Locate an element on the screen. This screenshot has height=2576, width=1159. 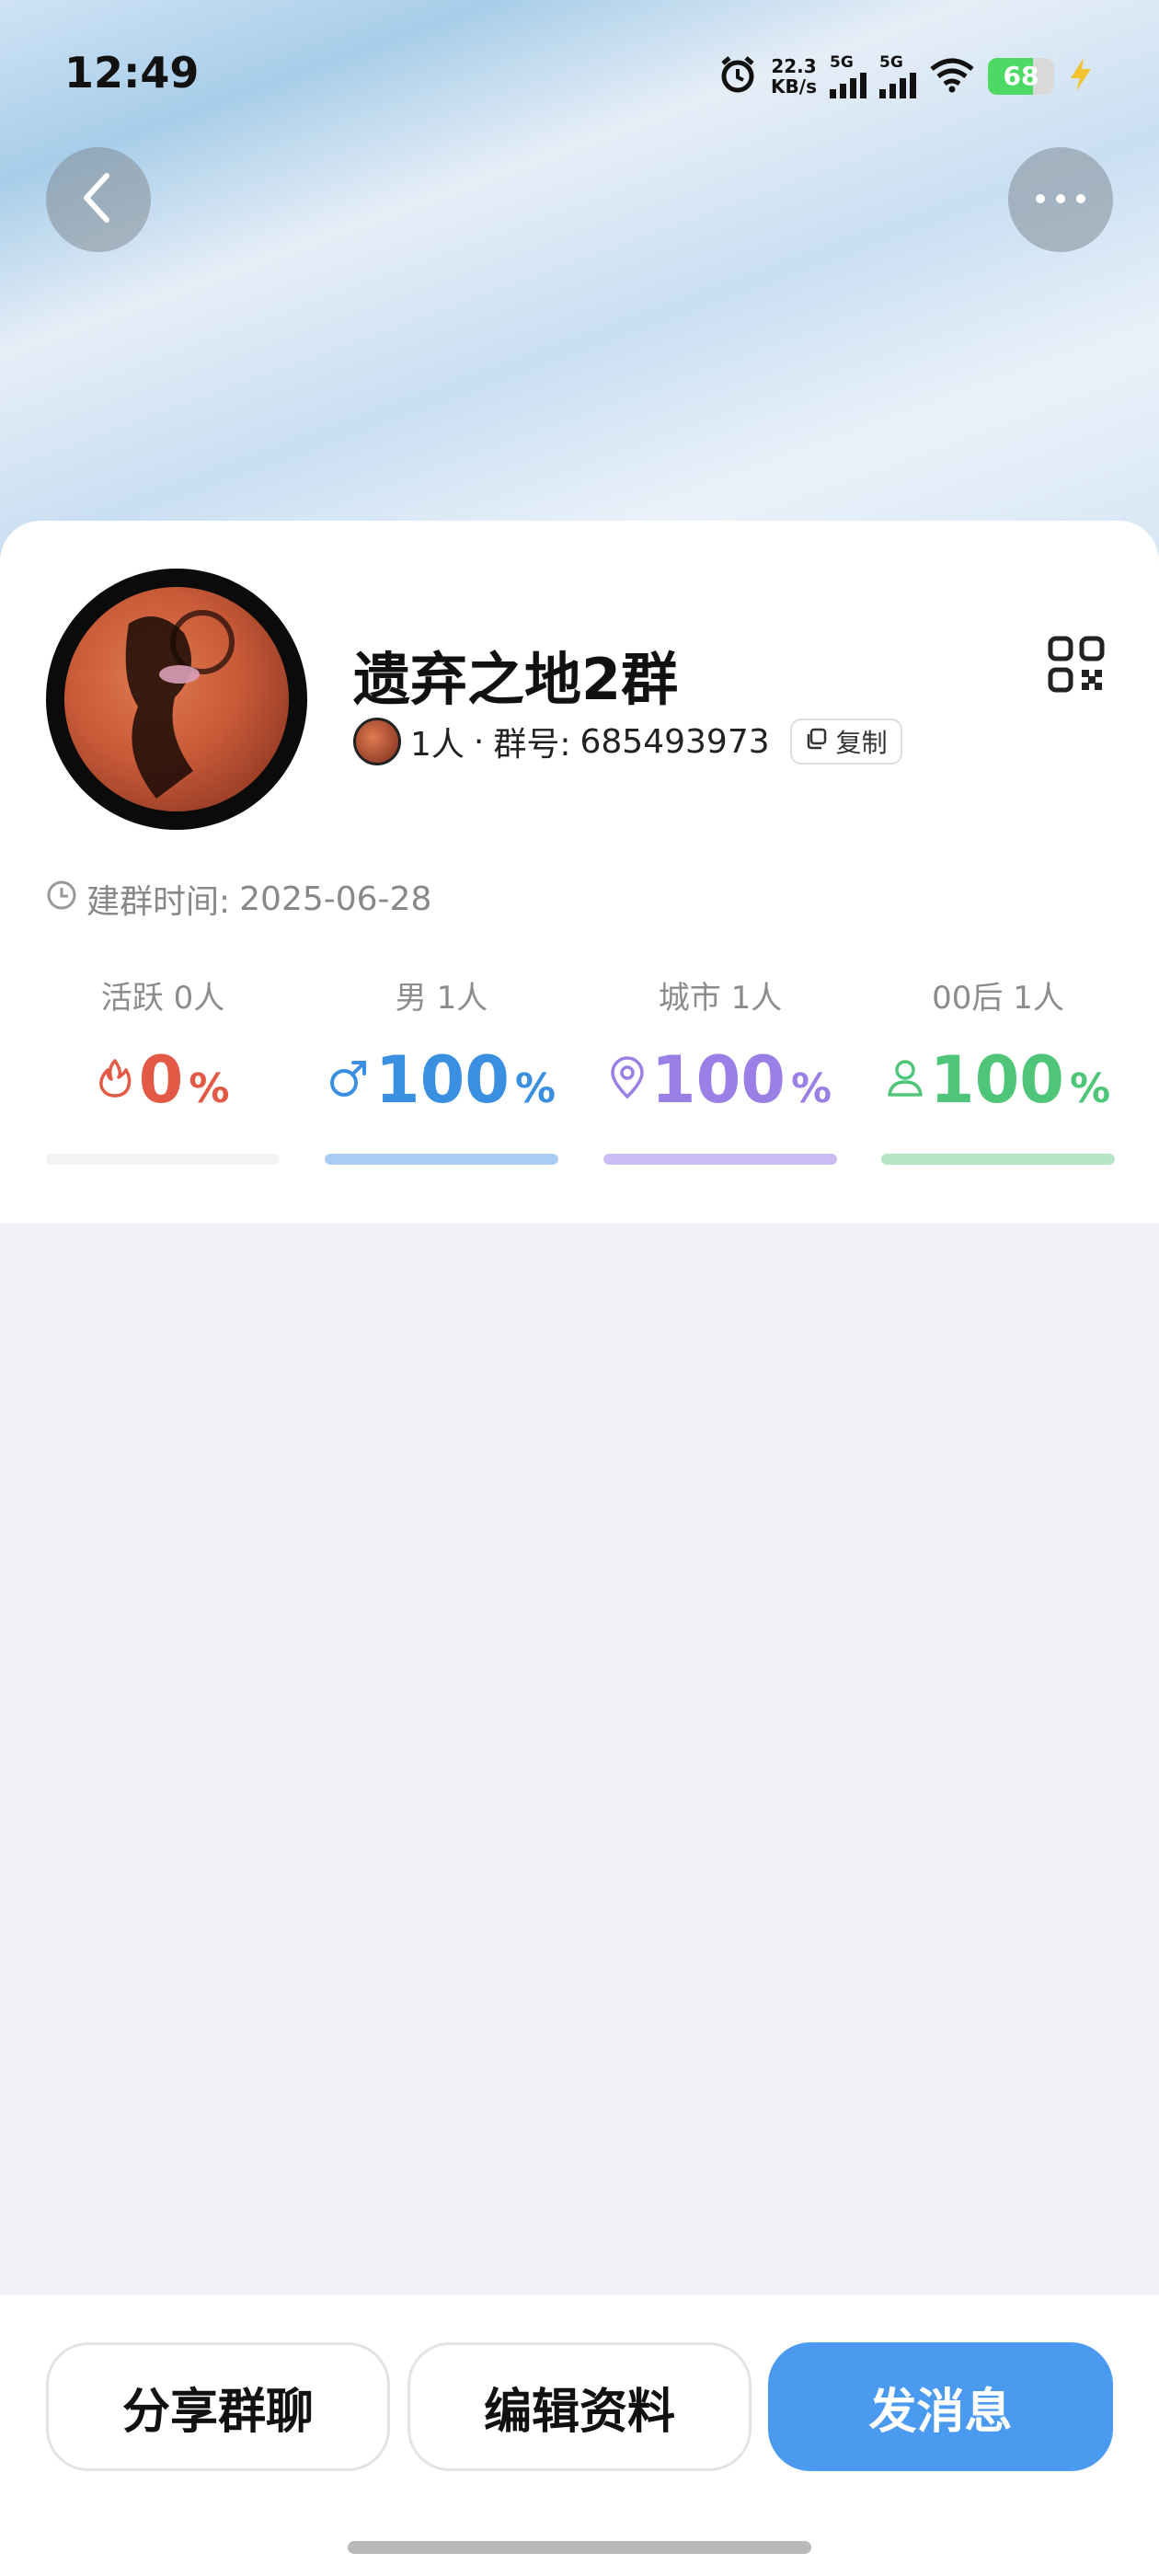
status-icons: 22.3 KB/s 5G 5G 68 is located at coordinates (906, 76).